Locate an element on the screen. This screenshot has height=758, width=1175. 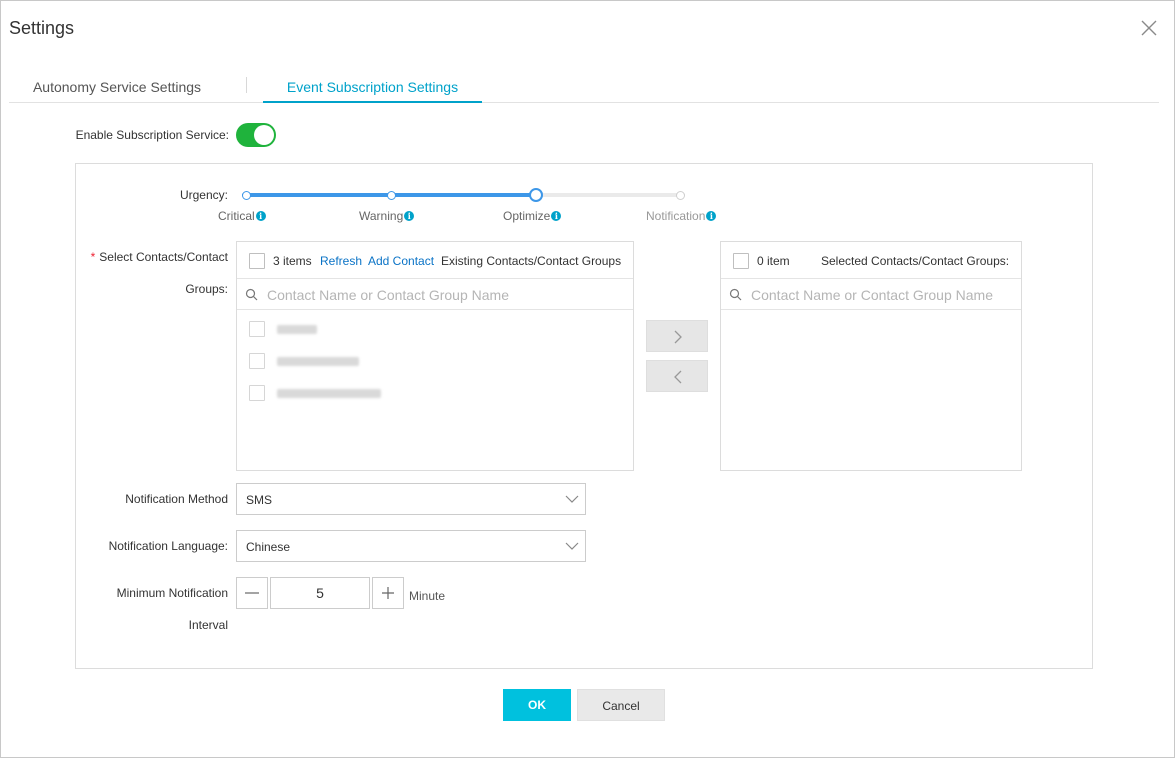
notification-language-value: Chinese is located at coordinates (268, 547).